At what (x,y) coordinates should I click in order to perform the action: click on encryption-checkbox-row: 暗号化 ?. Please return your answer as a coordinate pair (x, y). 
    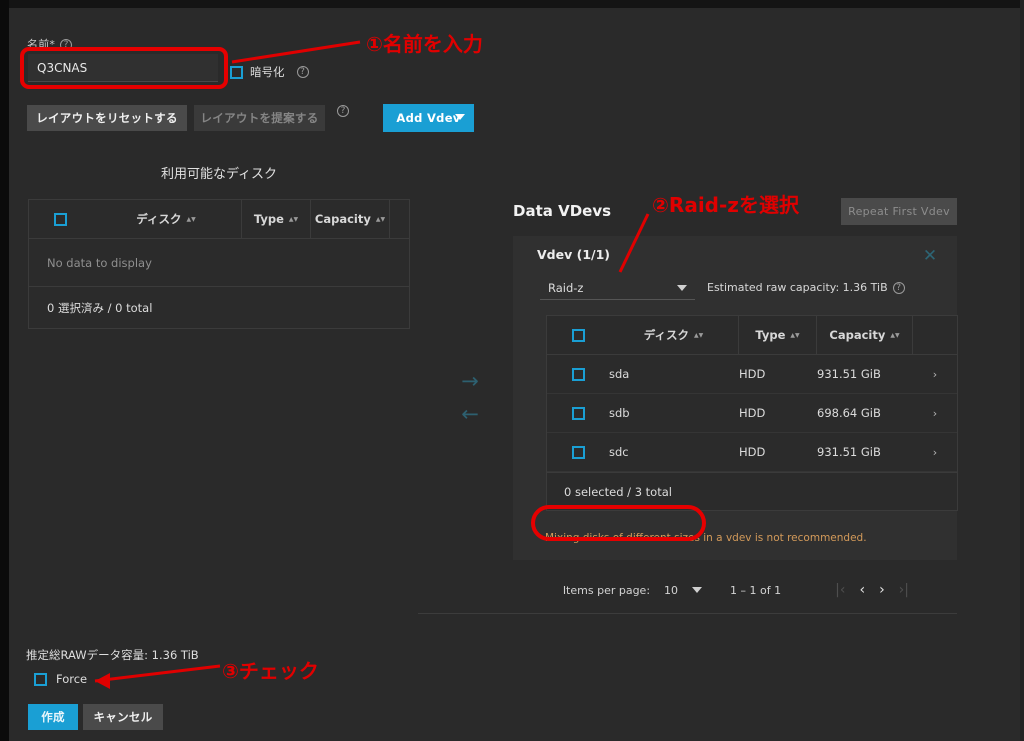
    Looking at the image, I should click on (269, 72).